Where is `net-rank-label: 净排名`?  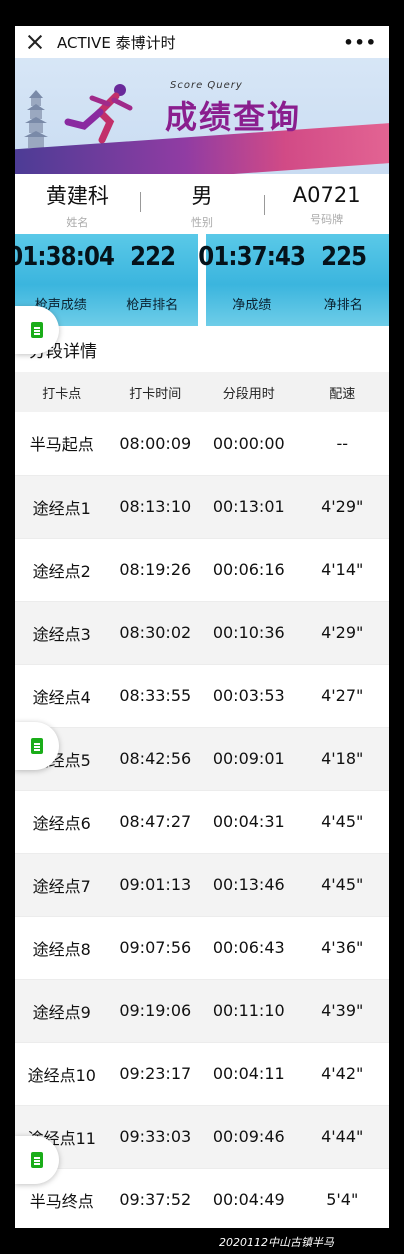 net-rank-label: 净排名 is located at coordinates (343, 305).